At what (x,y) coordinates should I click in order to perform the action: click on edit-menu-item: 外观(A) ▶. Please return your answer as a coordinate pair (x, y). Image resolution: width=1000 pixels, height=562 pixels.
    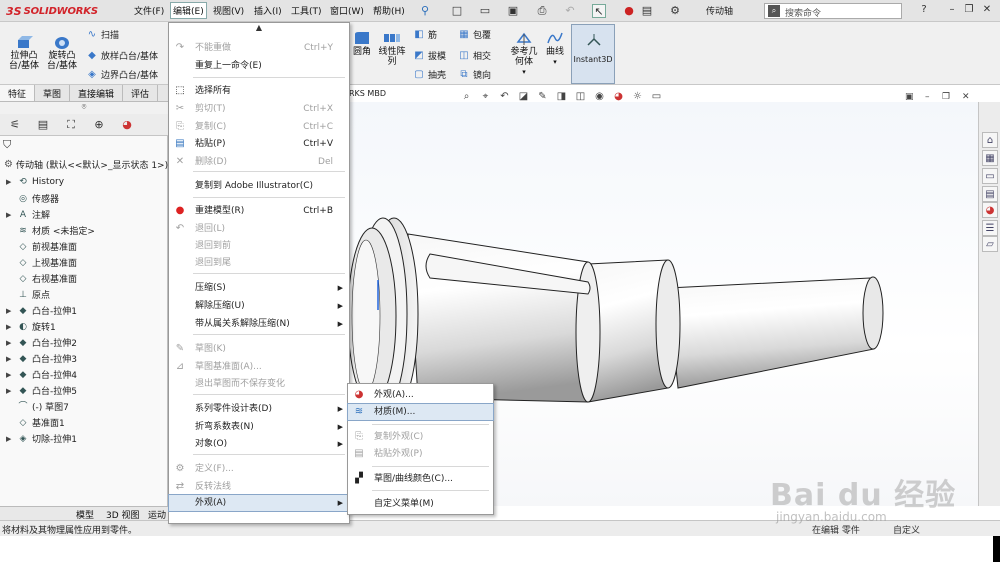
    Looking at the image, I should click on (259, 503).